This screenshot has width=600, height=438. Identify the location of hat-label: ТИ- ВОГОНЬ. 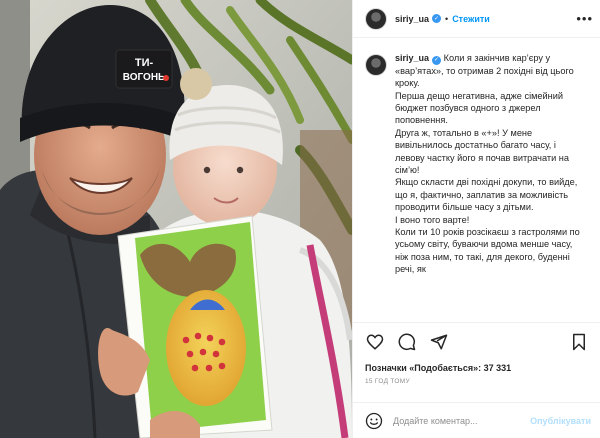
(144, 69).